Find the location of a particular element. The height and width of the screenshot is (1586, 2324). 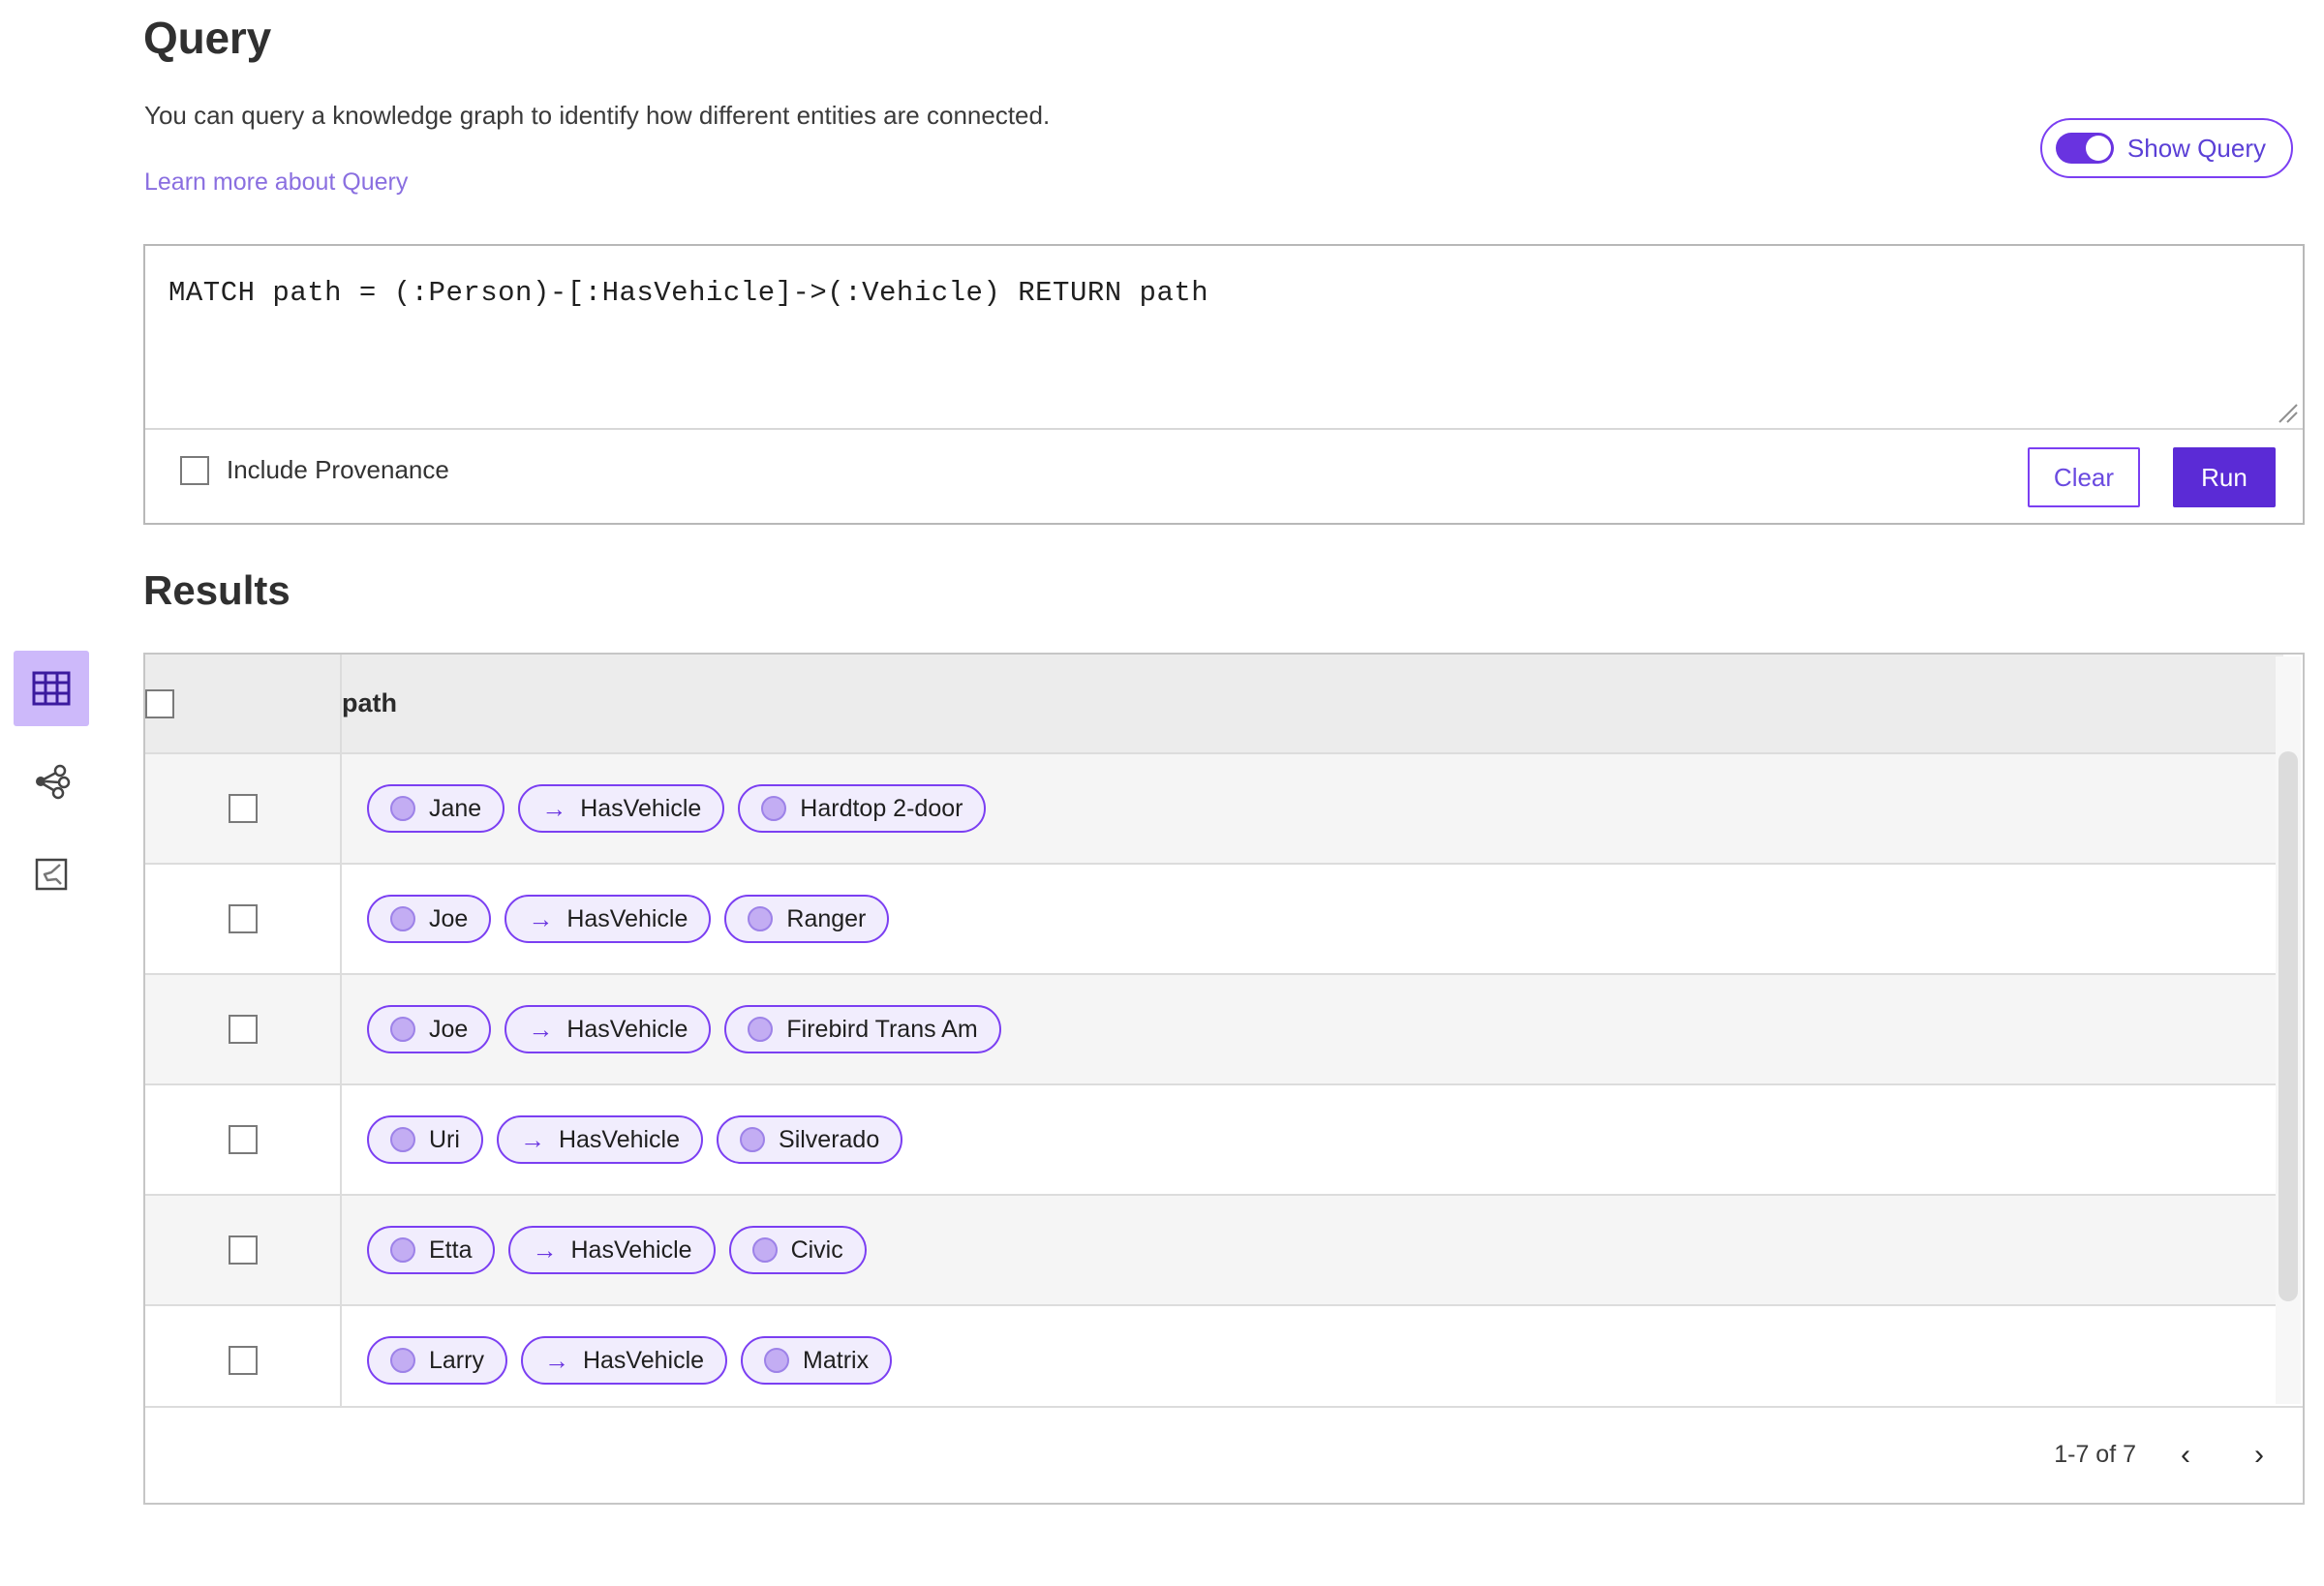

table-row: Joe → HasVehicle Firebird Trans Am is located at coordinates (1214, 1029).